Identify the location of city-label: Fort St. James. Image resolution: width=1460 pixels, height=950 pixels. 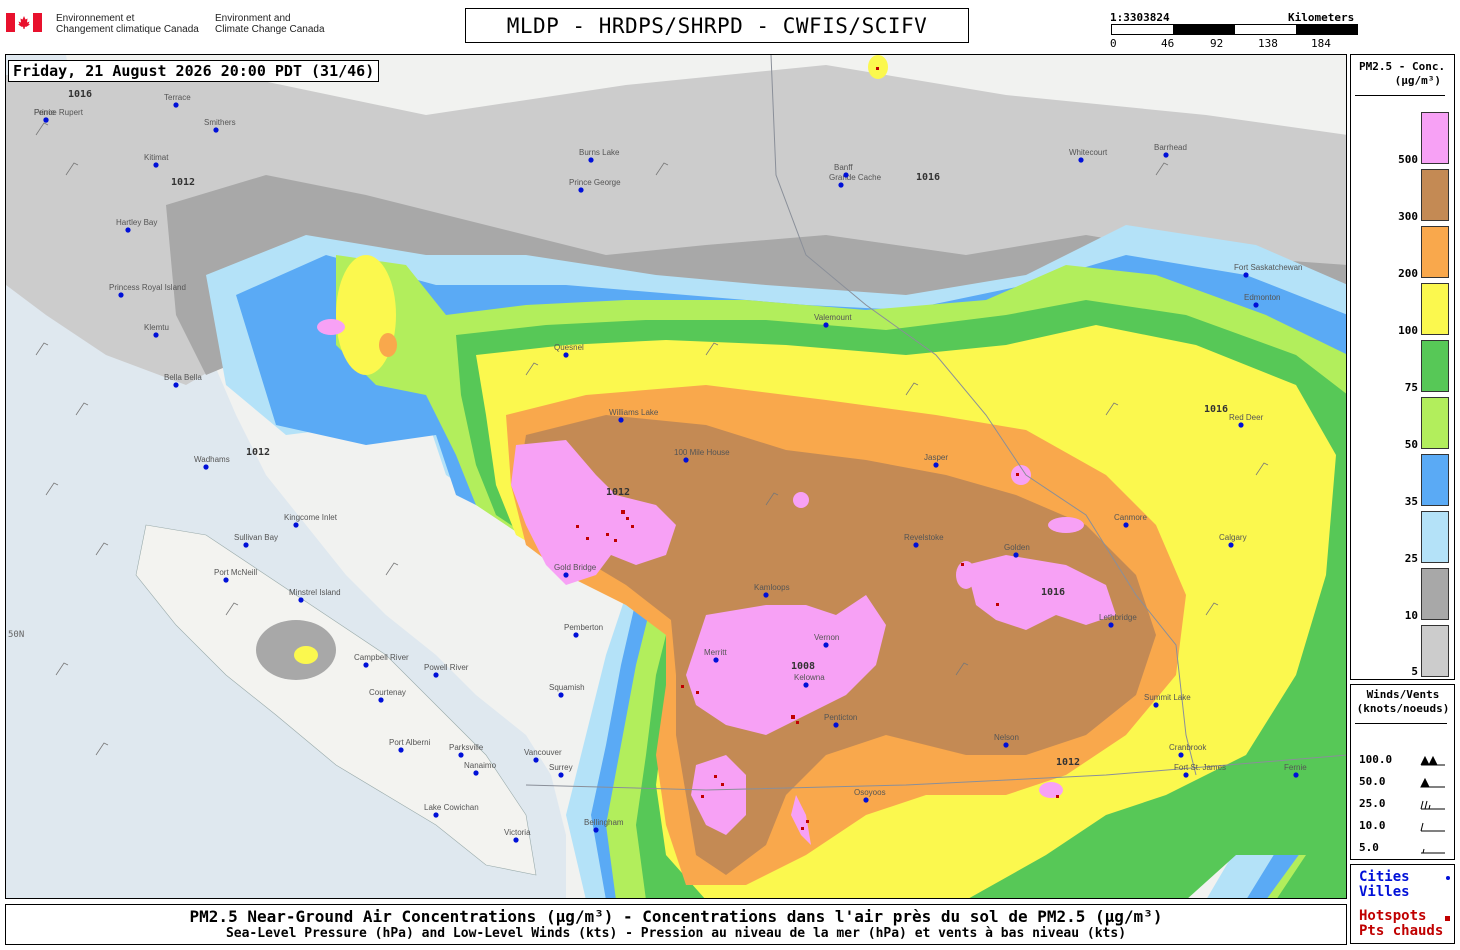
(1200, 767).